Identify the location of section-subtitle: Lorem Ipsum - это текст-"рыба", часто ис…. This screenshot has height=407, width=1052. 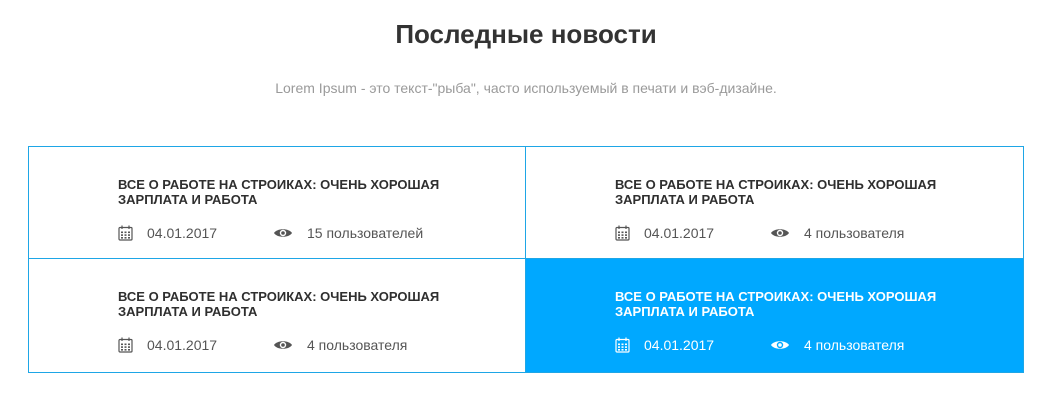
(526, 88).